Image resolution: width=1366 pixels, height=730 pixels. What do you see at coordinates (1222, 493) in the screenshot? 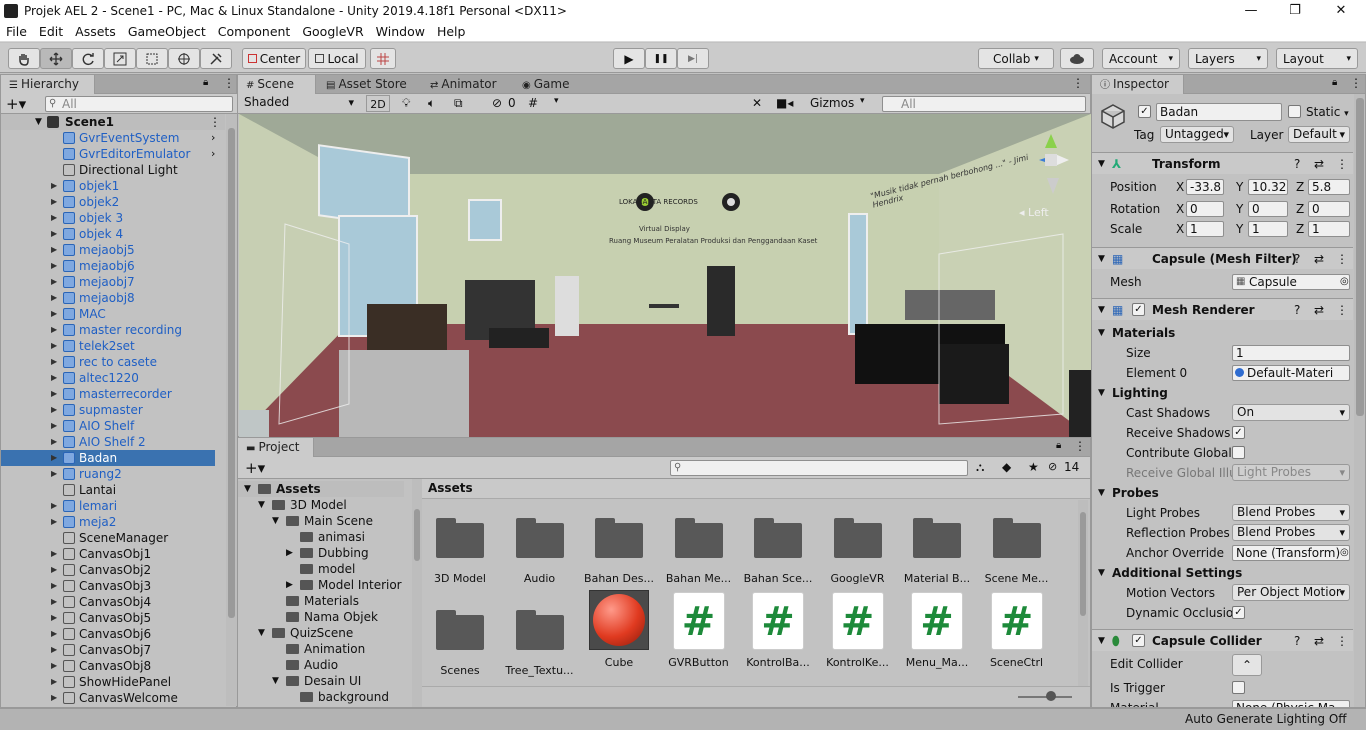
I see `probes-foldout: ▼ Probes` at bounding box center [1222, 493].